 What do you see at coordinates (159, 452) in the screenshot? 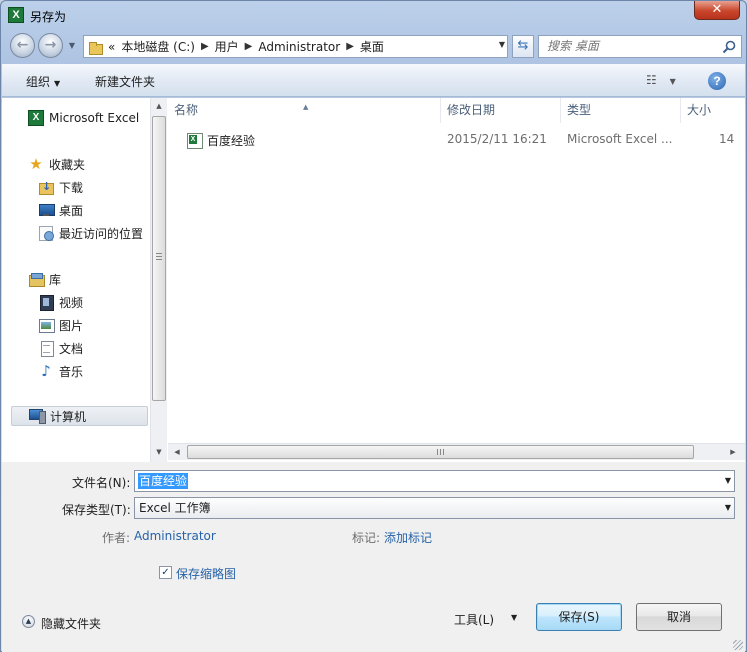
I see `scroll-down-icon: ▼` at bounding box center [159, 452].